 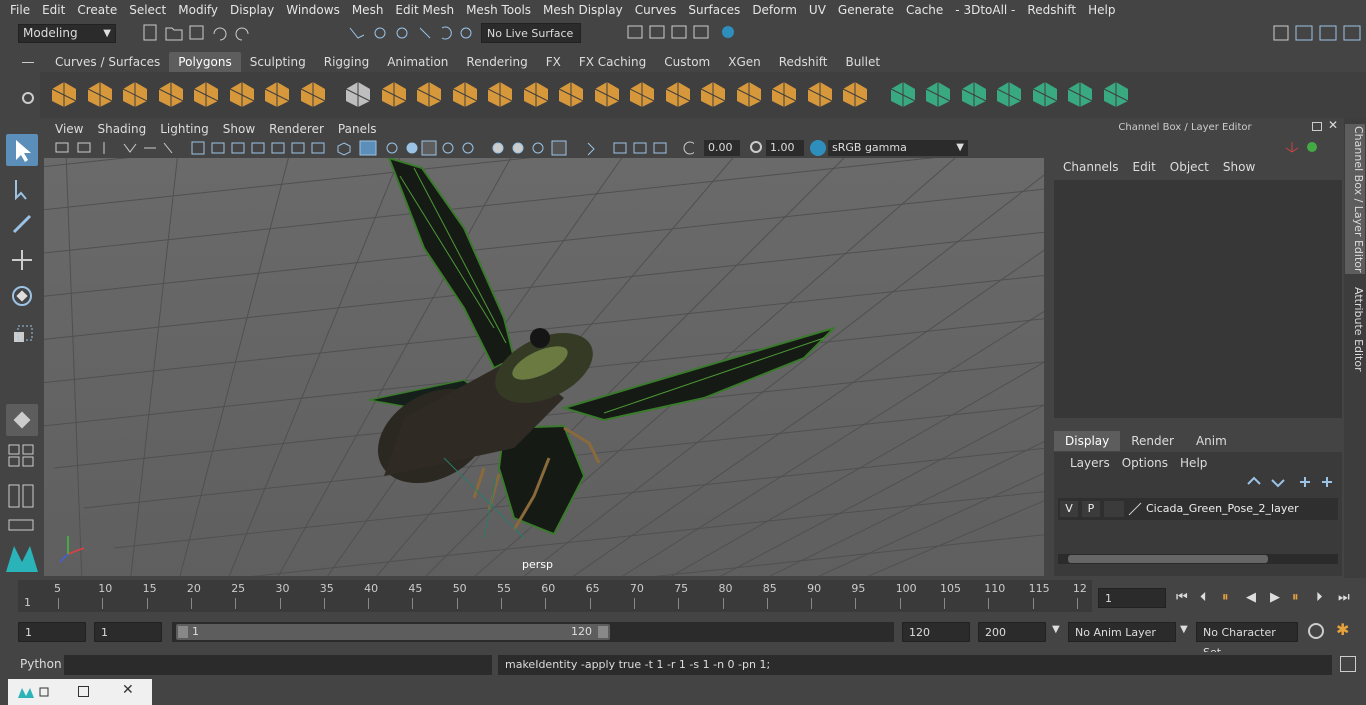 I want to click on shelf-tool-20-icon, so click(x=784, y=94).